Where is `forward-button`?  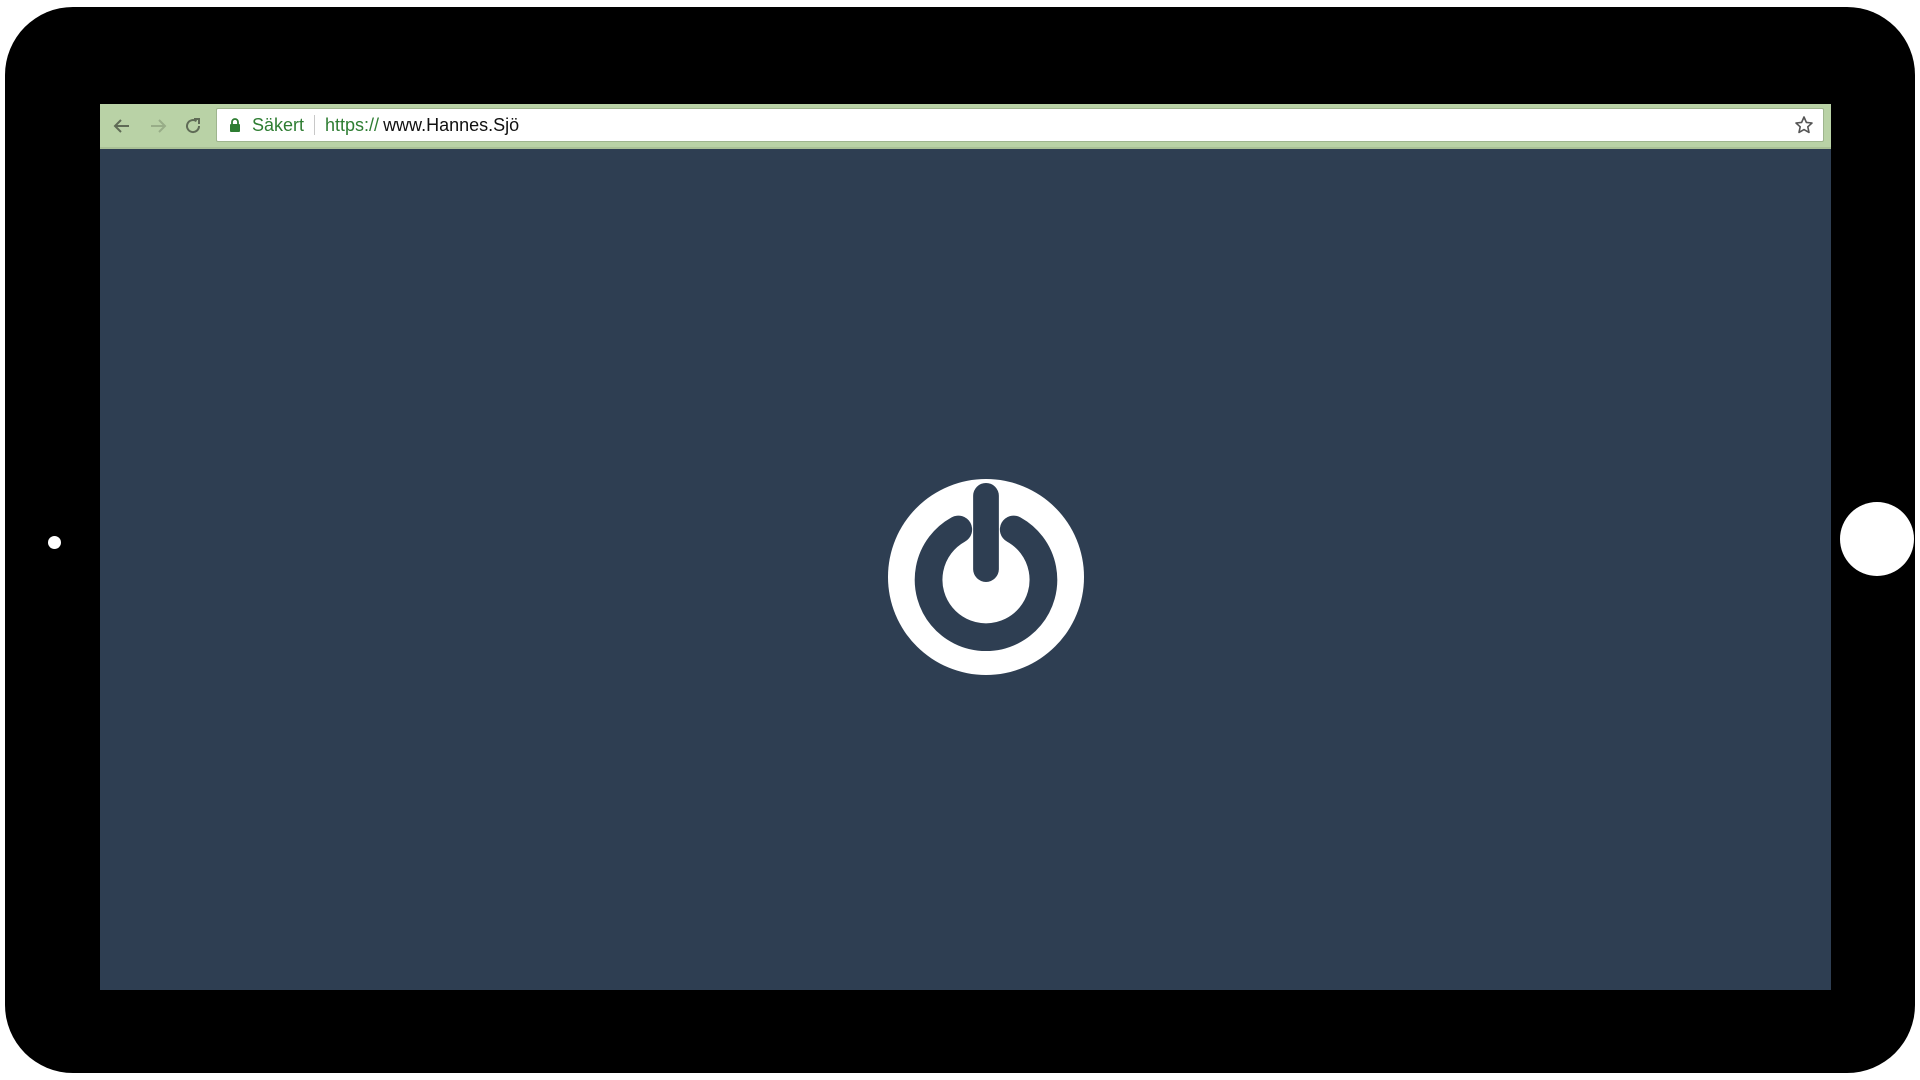
forward-button is located at coordinates (158, 126).